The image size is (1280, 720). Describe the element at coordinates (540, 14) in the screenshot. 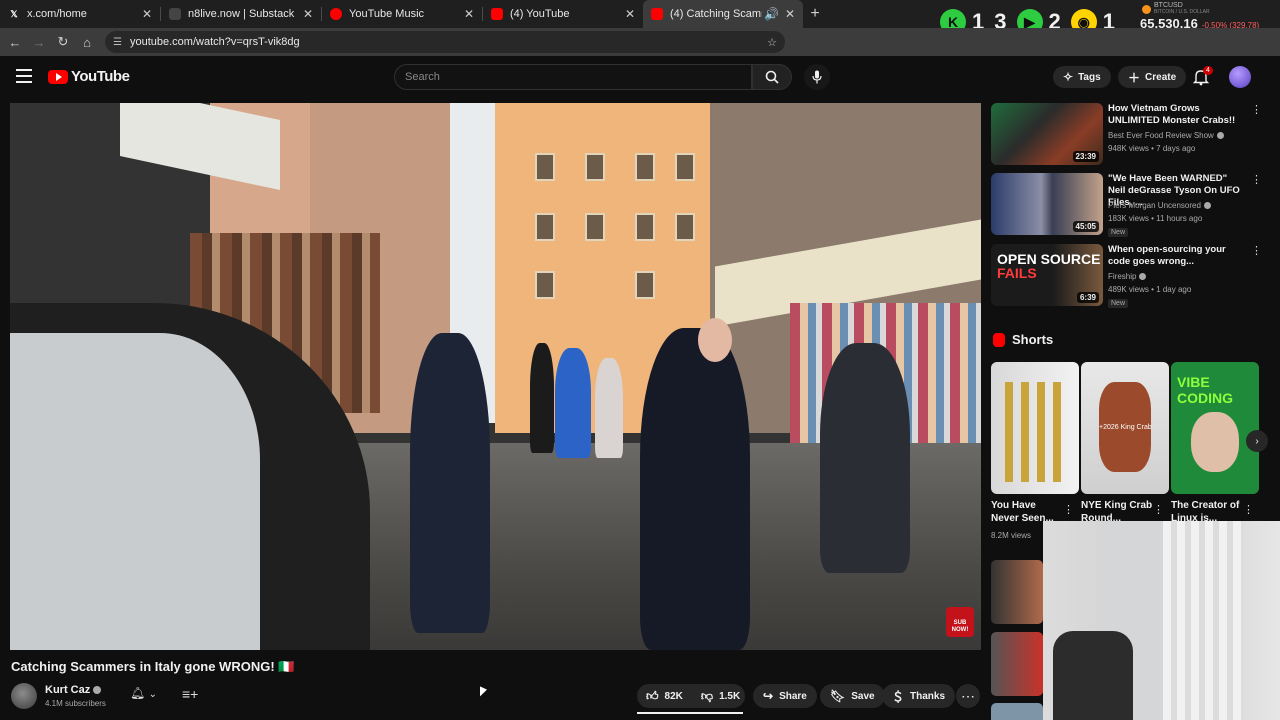

I see `tab-title: (4) YouTube` at that location.